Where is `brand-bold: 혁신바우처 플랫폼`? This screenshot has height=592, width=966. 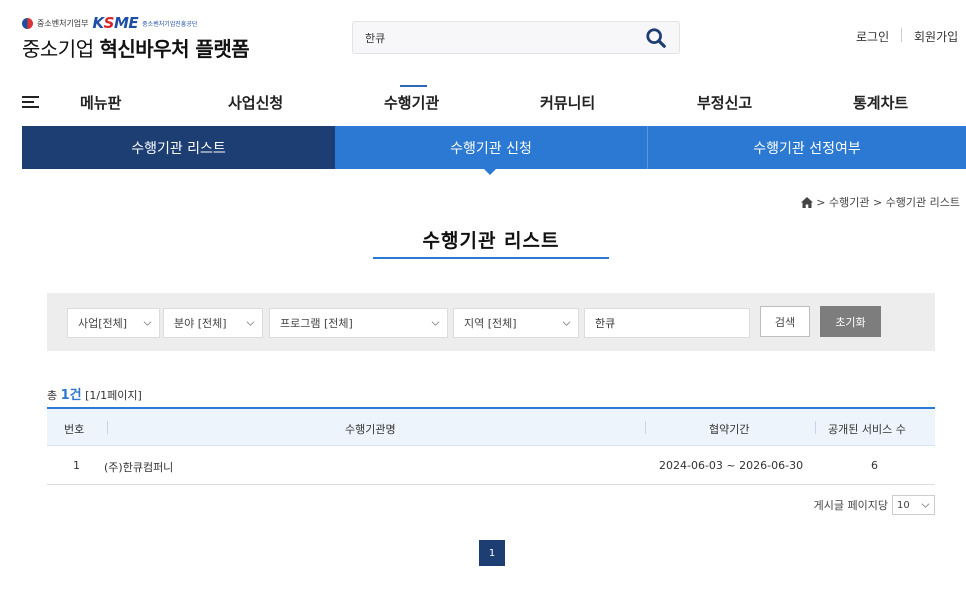 brand-bold: 혁신바우처 플랫폼 is located at coordinates (174, 49).